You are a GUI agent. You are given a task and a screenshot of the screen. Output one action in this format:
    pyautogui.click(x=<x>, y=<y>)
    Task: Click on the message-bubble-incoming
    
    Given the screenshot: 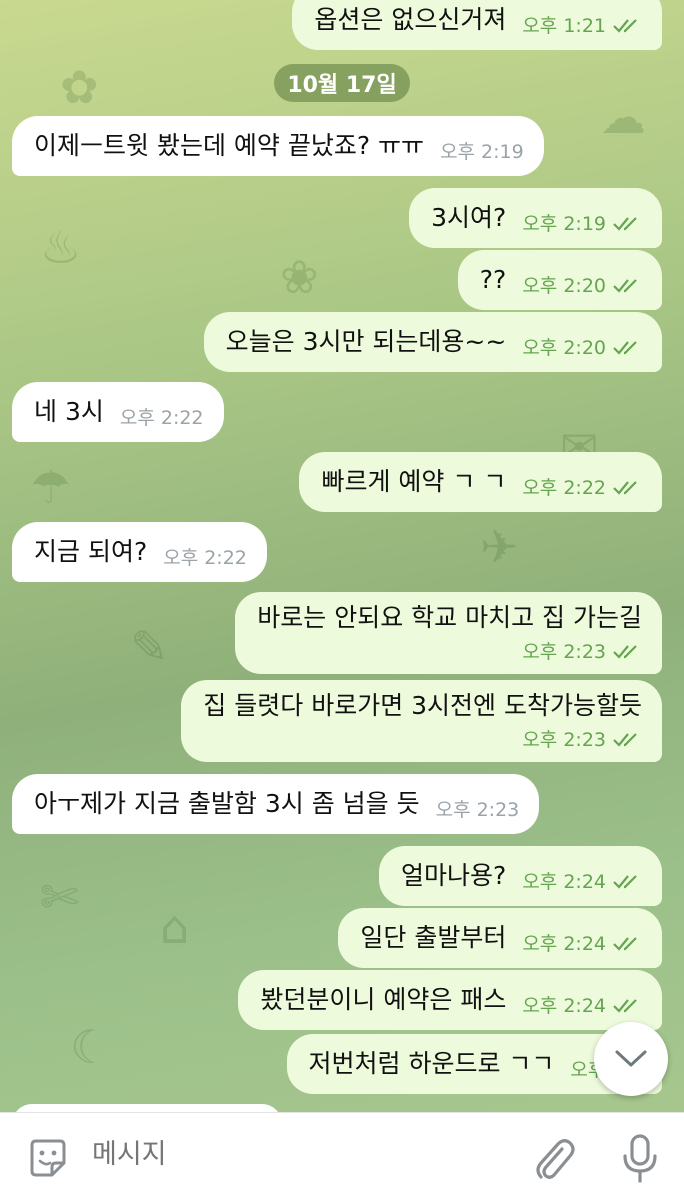 What is the action you would take?
    pyautogui.click(x=147, y=1108)
    